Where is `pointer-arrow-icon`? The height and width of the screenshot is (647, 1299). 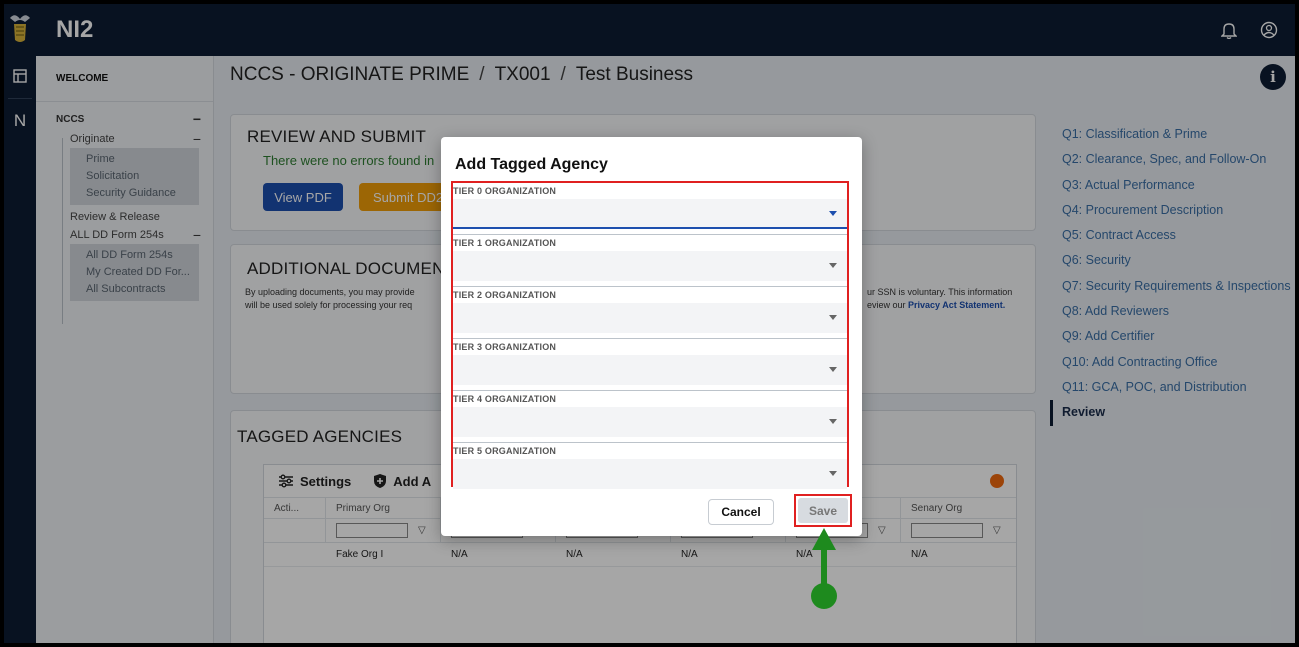 pointer-arrow-icon is located at coordinates (824, 568).